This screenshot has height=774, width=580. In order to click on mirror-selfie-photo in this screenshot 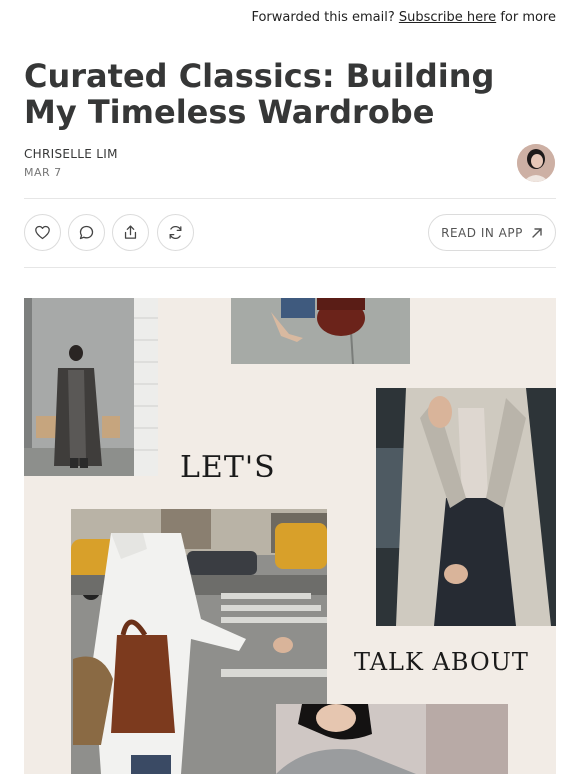, I will do `click(91, 387)`.